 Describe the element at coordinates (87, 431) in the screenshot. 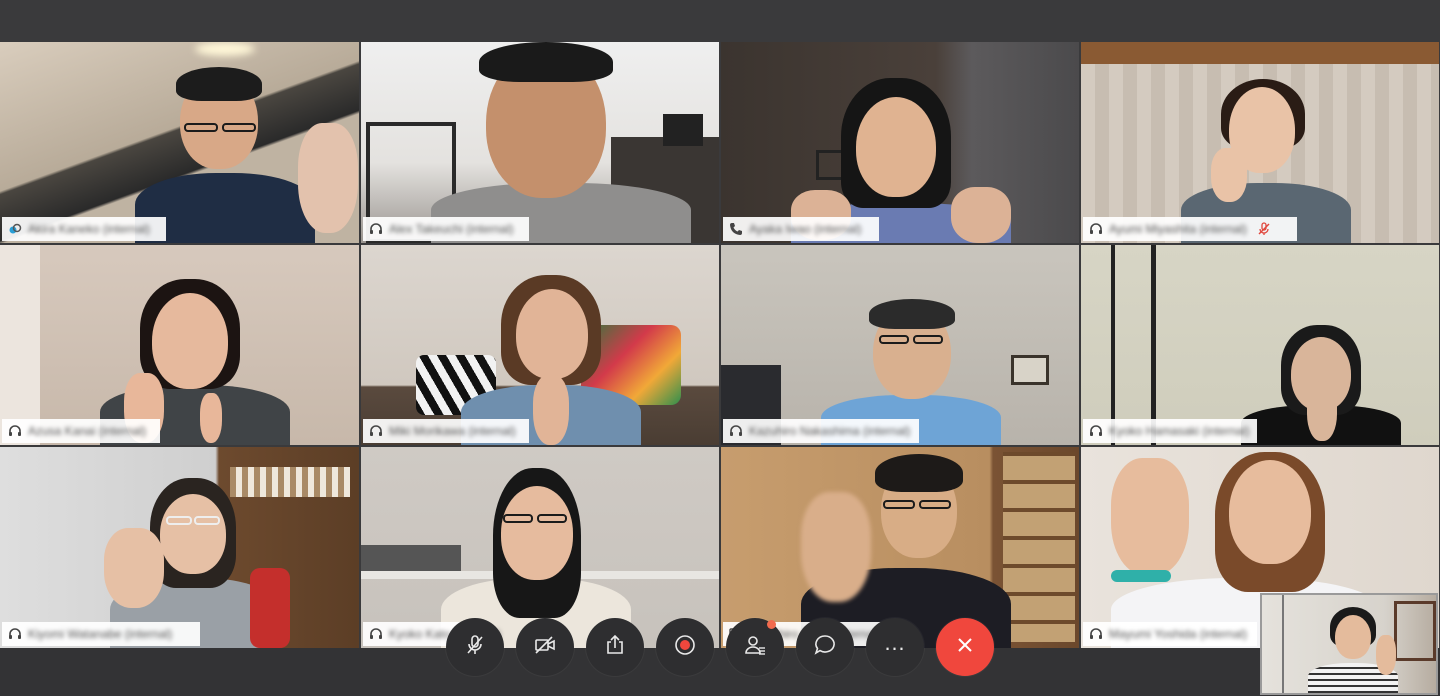

I see `participant-name: Azusa Kanai (internal)` at that location.